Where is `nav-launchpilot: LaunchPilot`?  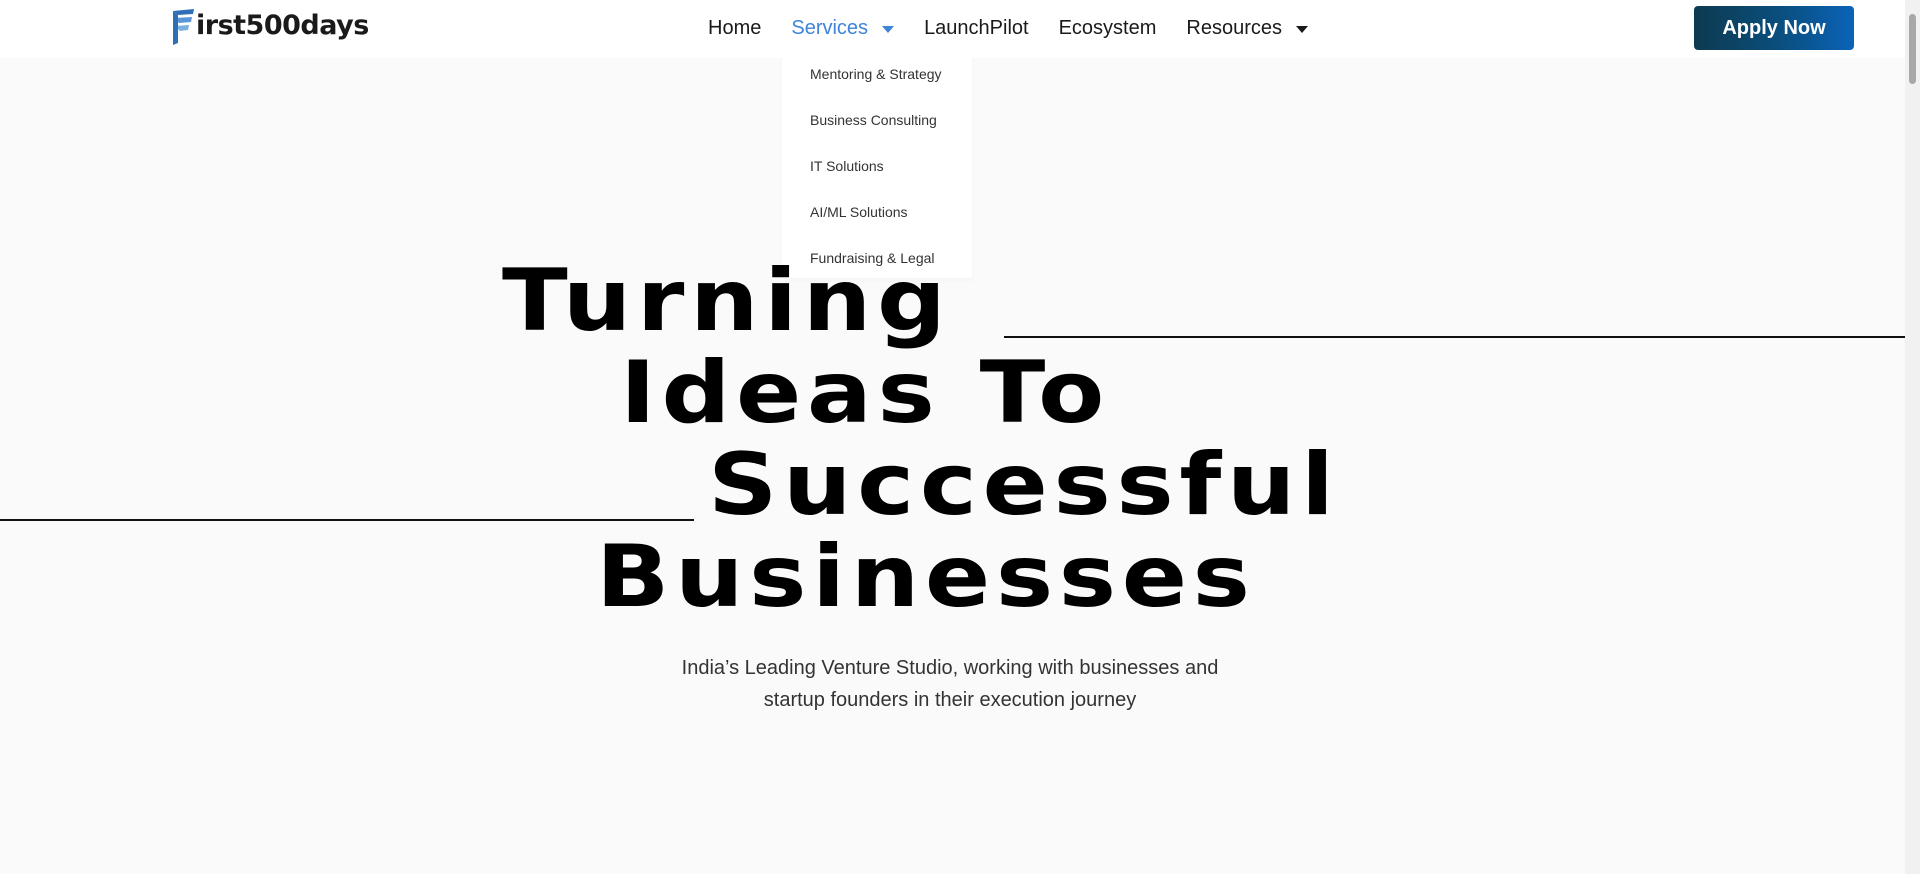 nav-launchpilot: LaunchPilot is located at coordinates (976, 28).